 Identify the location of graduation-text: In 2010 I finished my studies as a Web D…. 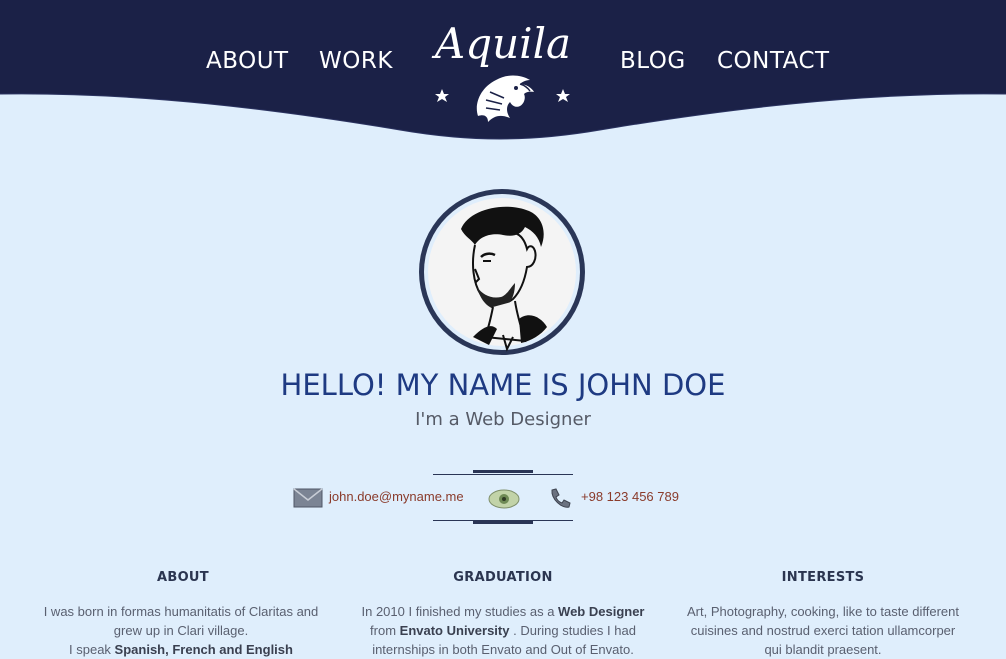
(503, 630).